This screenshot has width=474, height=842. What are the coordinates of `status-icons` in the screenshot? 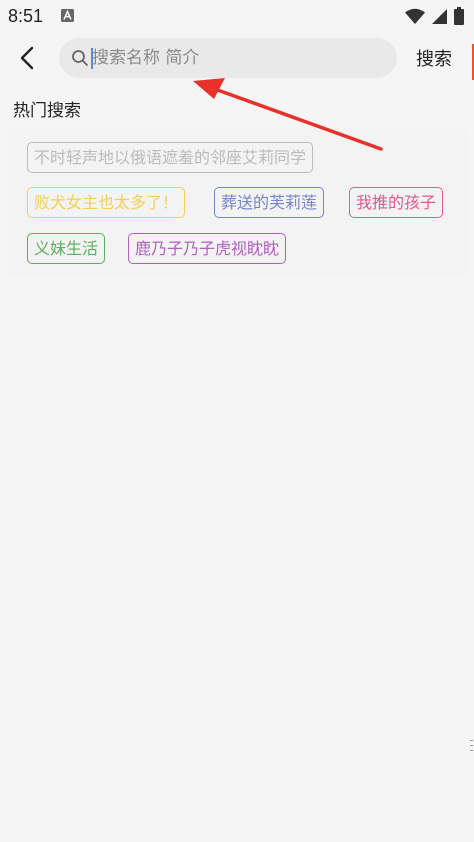 It's located at (434, 16).